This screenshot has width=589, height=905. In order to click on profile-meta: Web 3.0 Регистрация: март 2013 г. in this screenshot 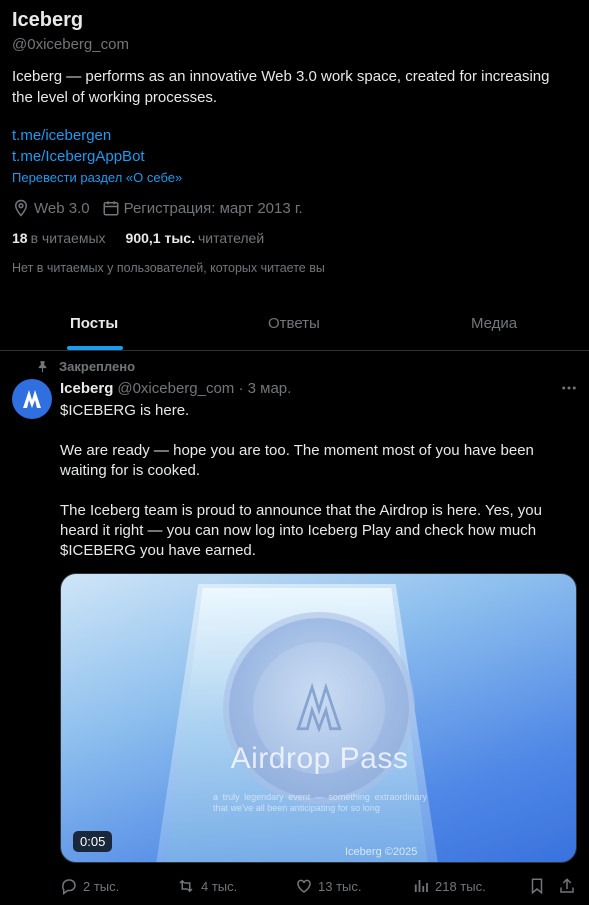, I will do `click(163, 208)`.